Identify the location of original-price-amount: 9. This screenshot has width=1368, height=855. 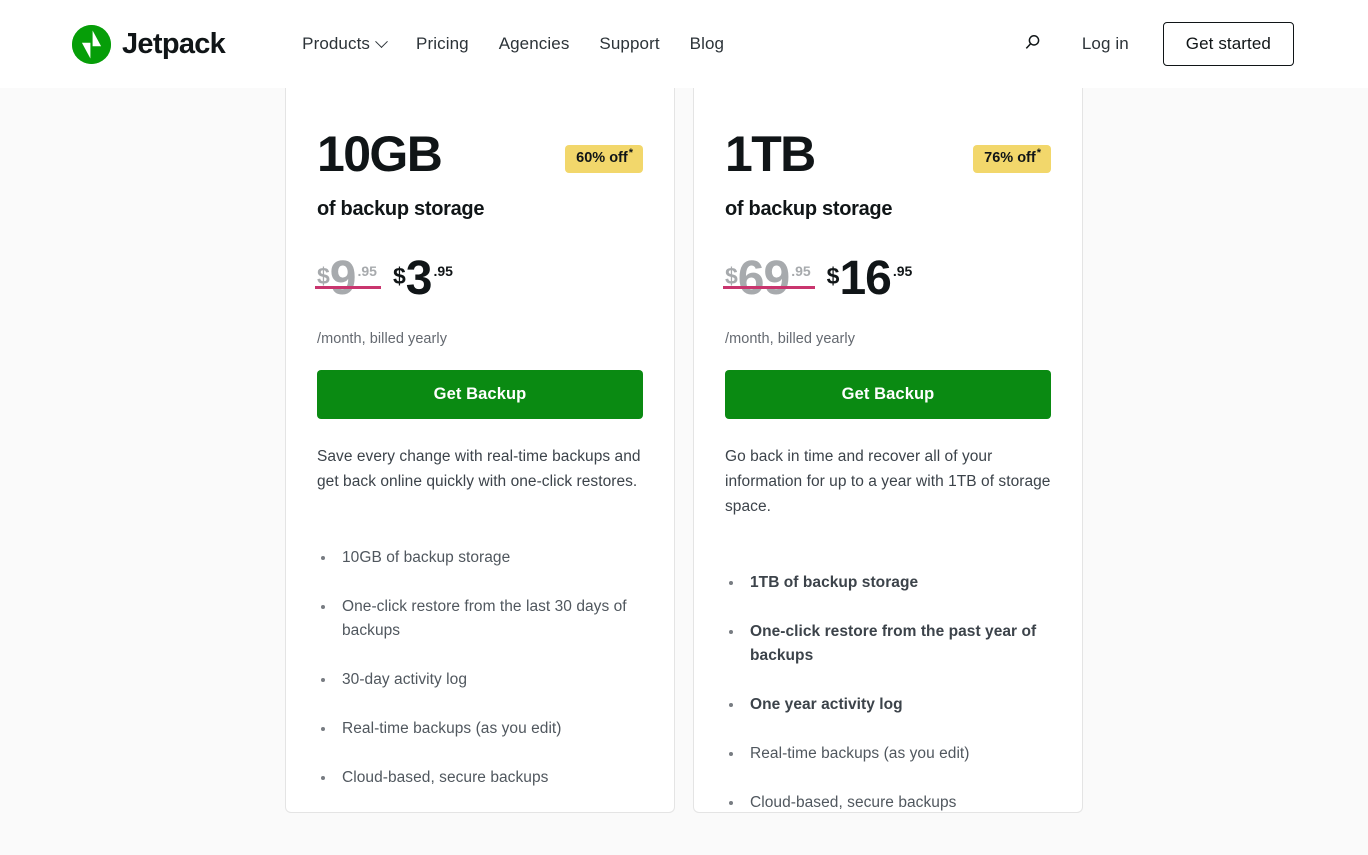
(343, 278).